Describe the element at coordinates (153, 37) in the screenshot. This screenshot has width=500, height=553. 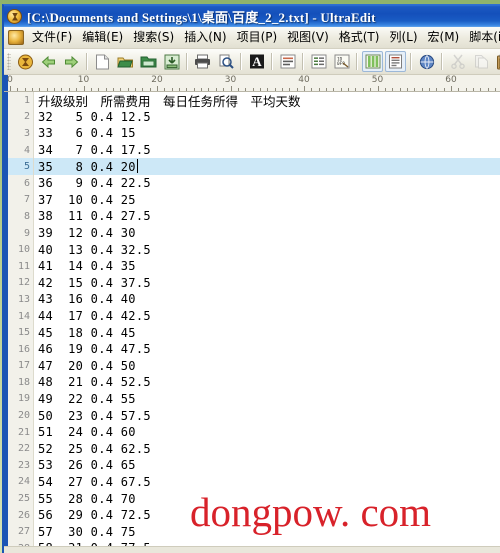
I see `menu-search: 搜索(S)` at that location.